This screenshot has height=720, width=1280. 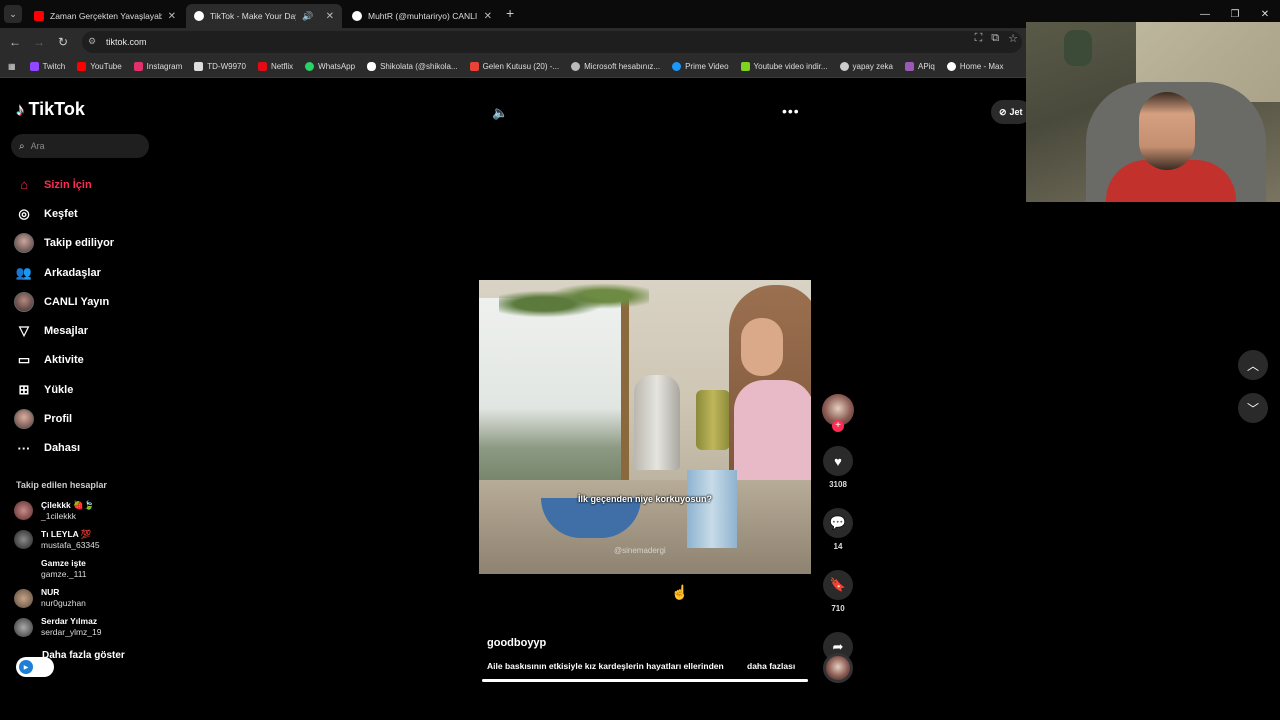 What do you see at coordinates (516, 643) in the screenshot?
I see `video-author: goodboyyp` at bounding box center [516, 643].